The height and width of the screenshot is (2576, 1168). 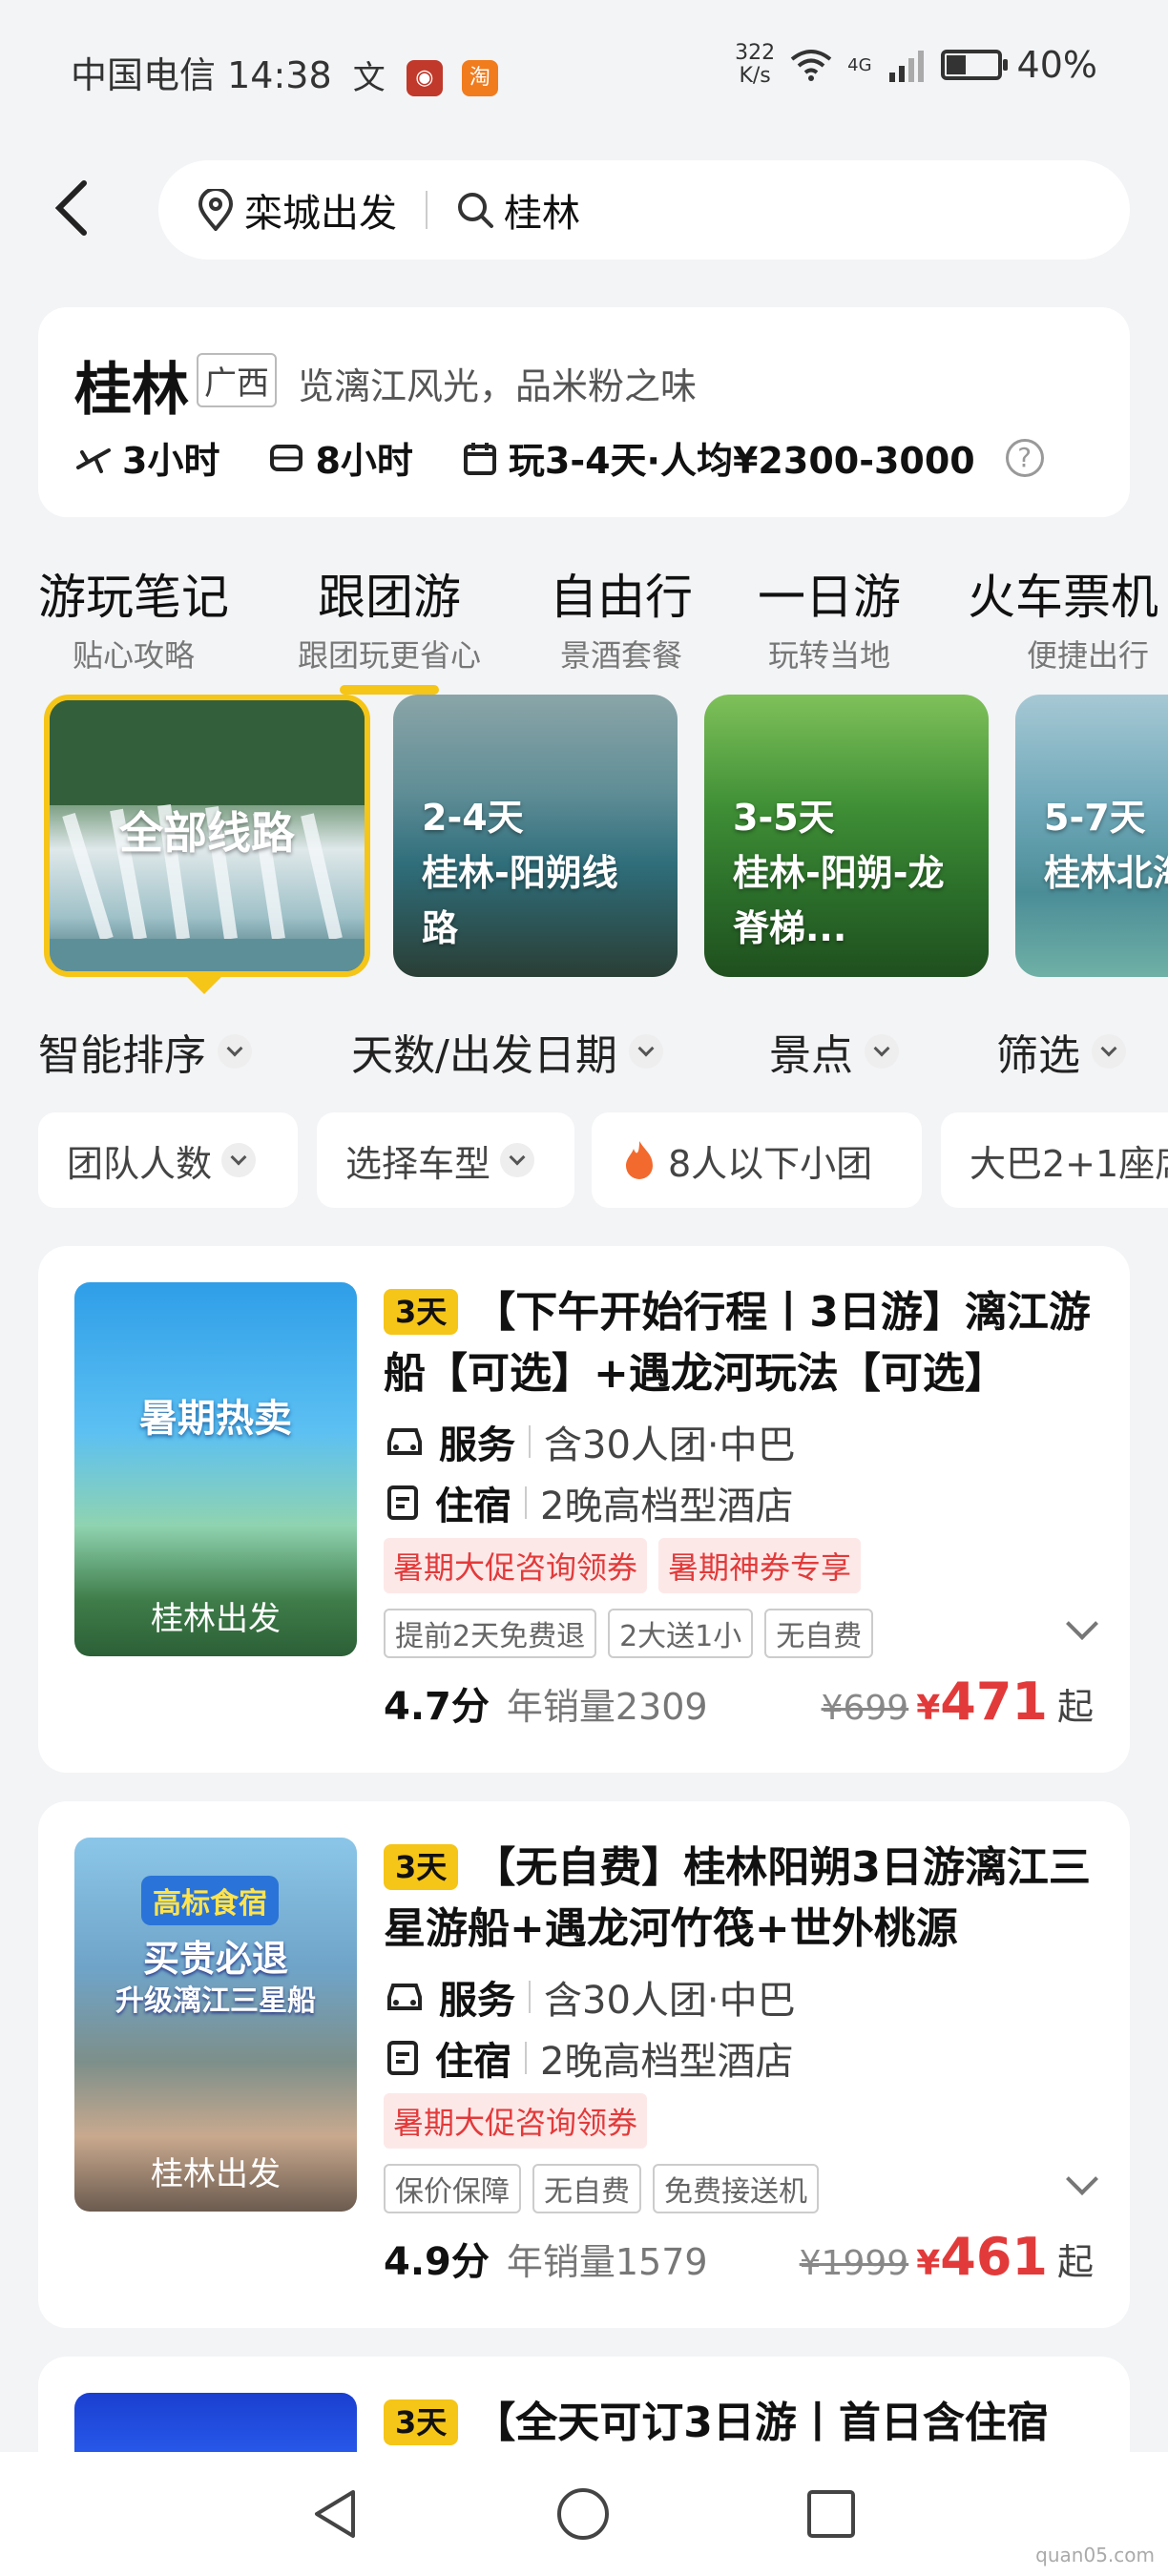 I want to click on image-badge: 高标食宿, so click(x=210, y=1900).